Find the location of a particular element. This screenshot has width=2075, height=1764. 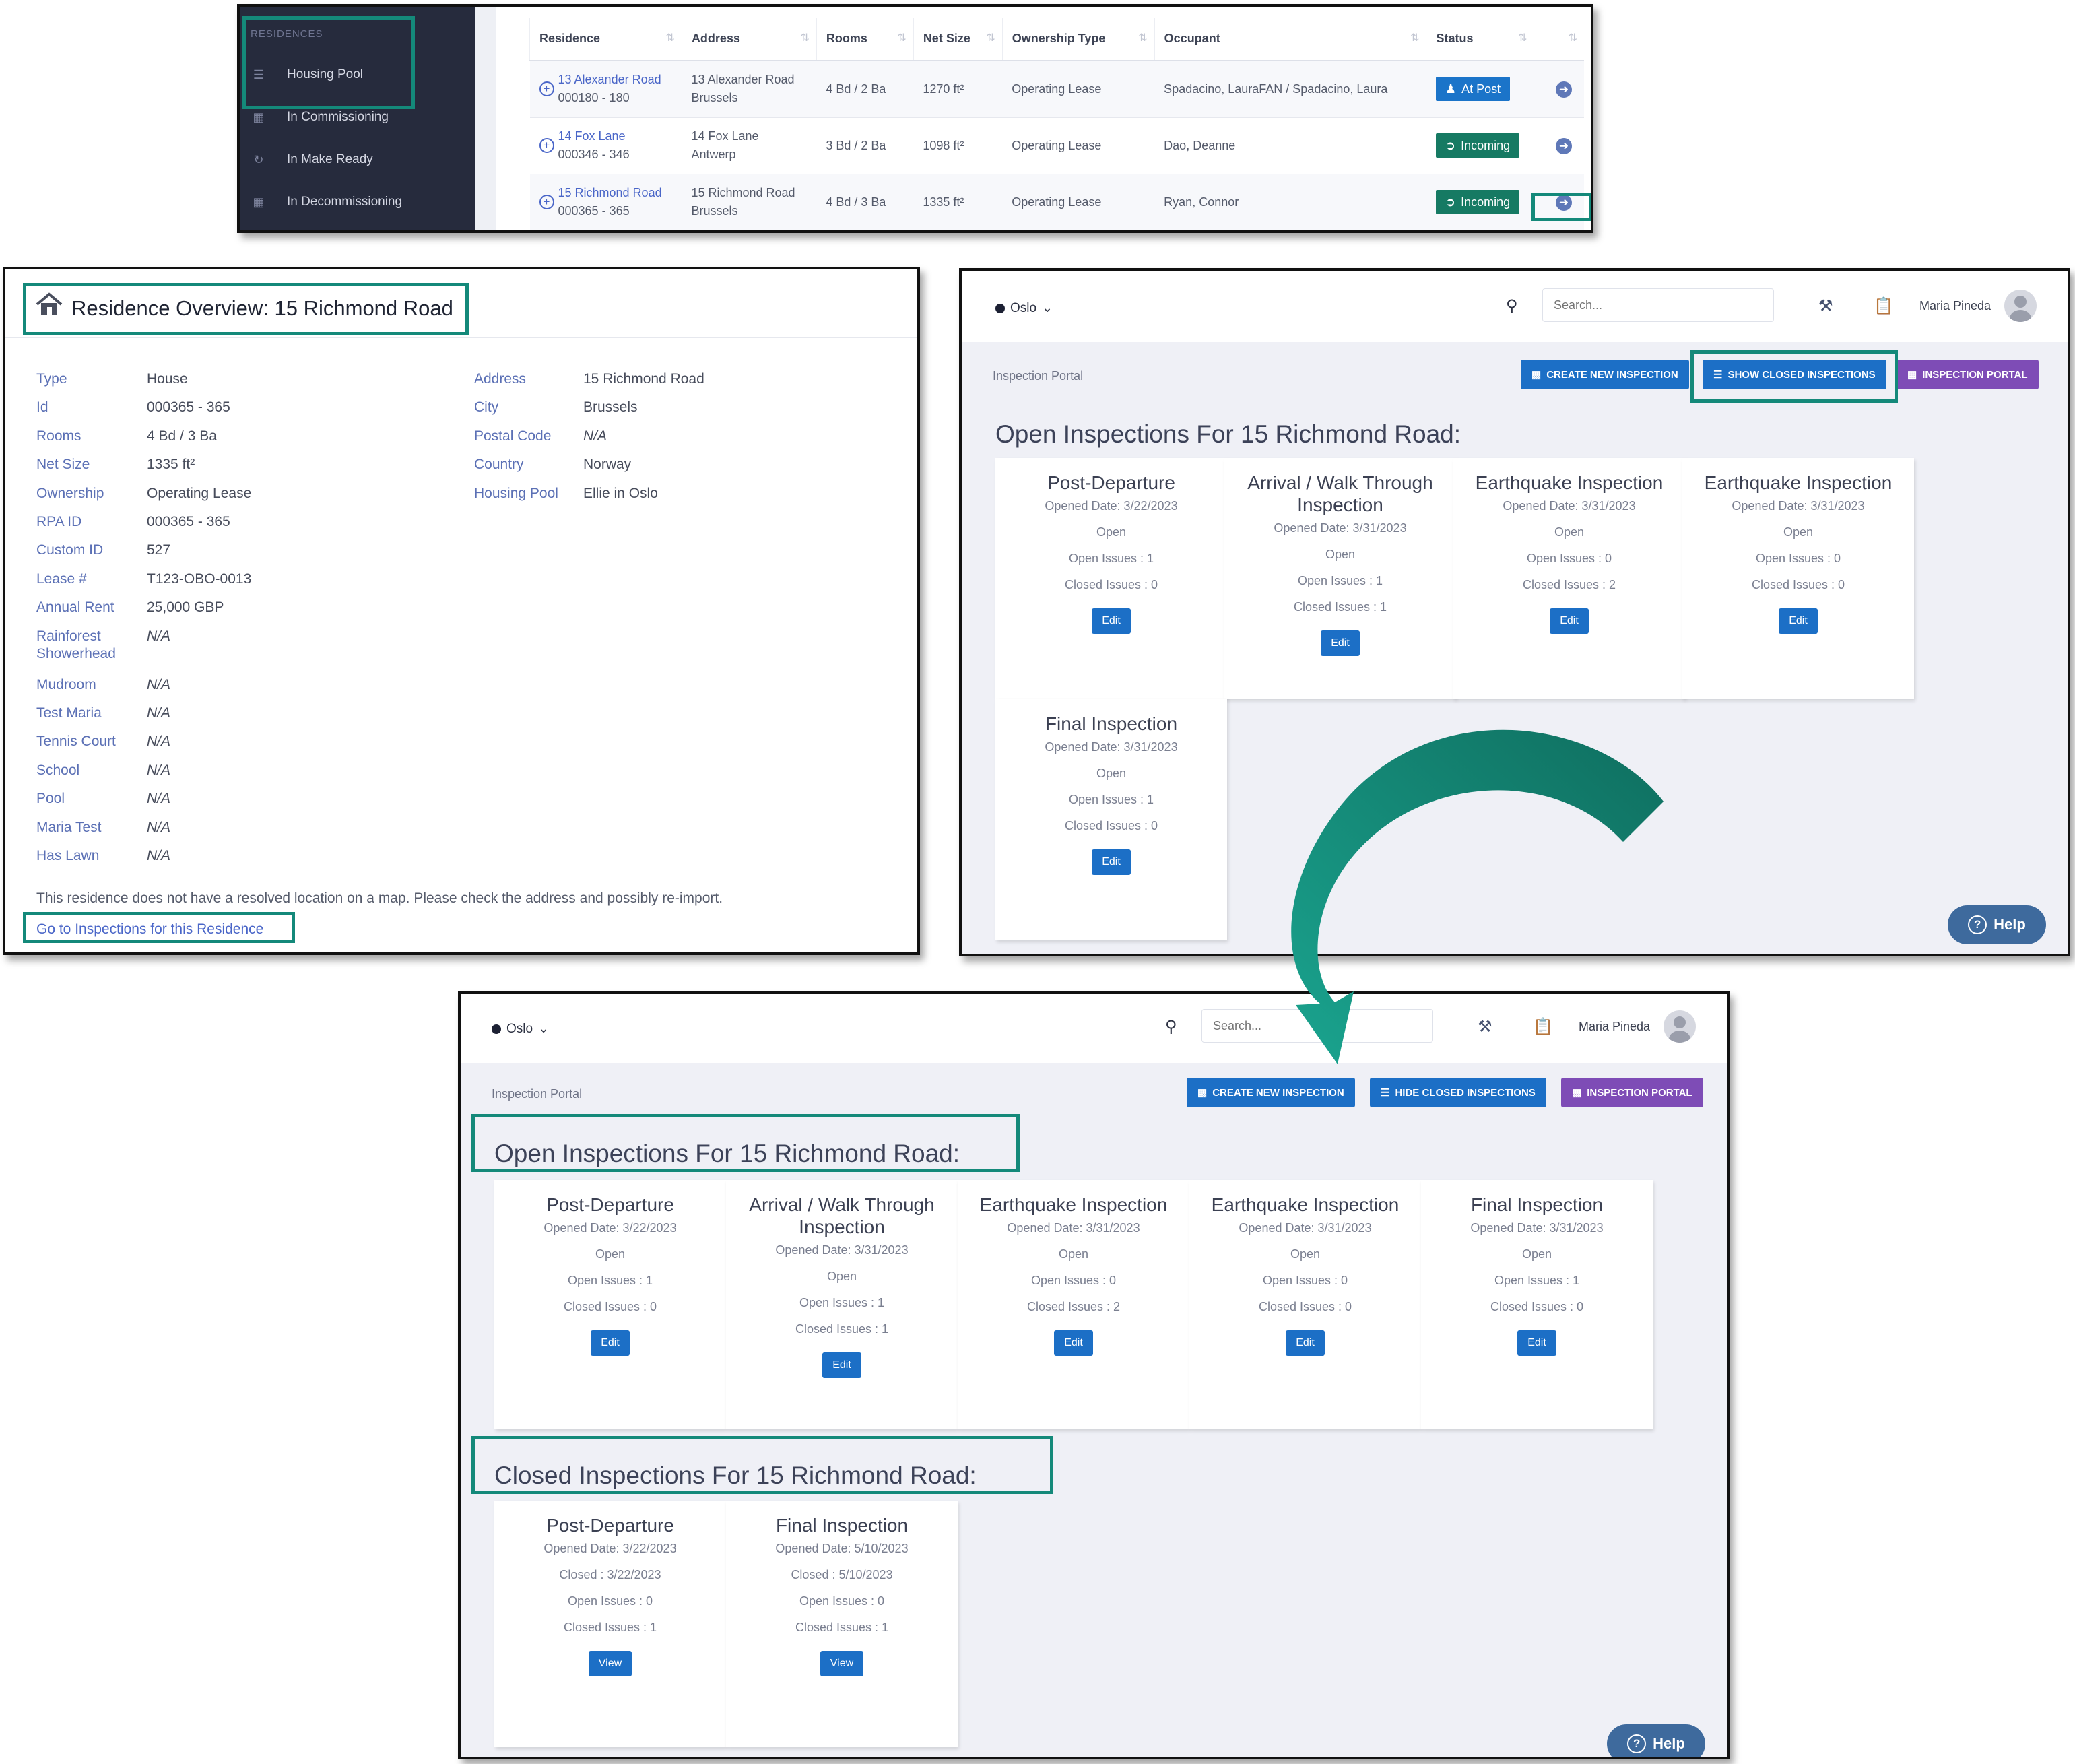

status-cell: ♟ At Post is located at coordinates (1480, 89).